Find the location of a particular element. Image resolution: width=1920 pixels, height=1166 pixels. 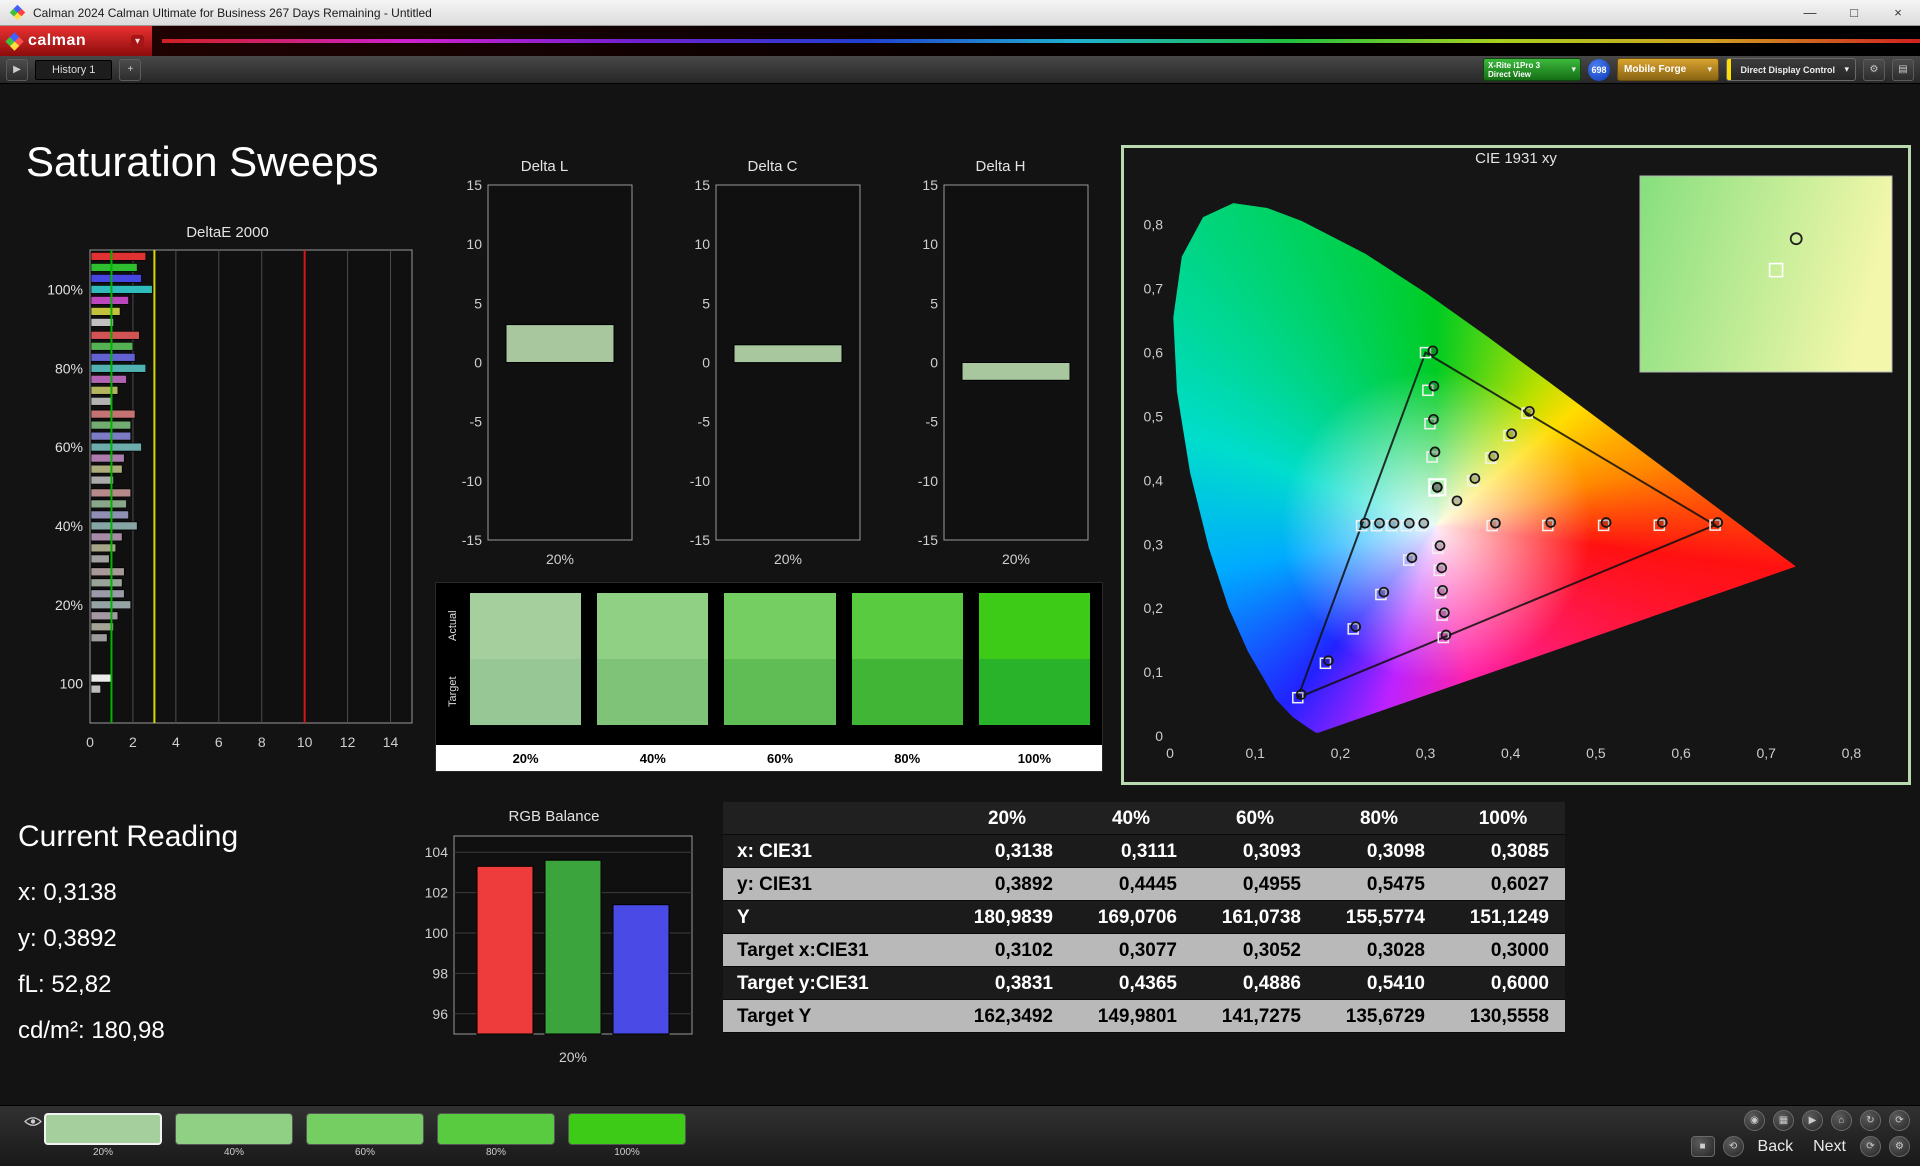

current-reading-heading: Current Reading is located at coordinates (128, 836).